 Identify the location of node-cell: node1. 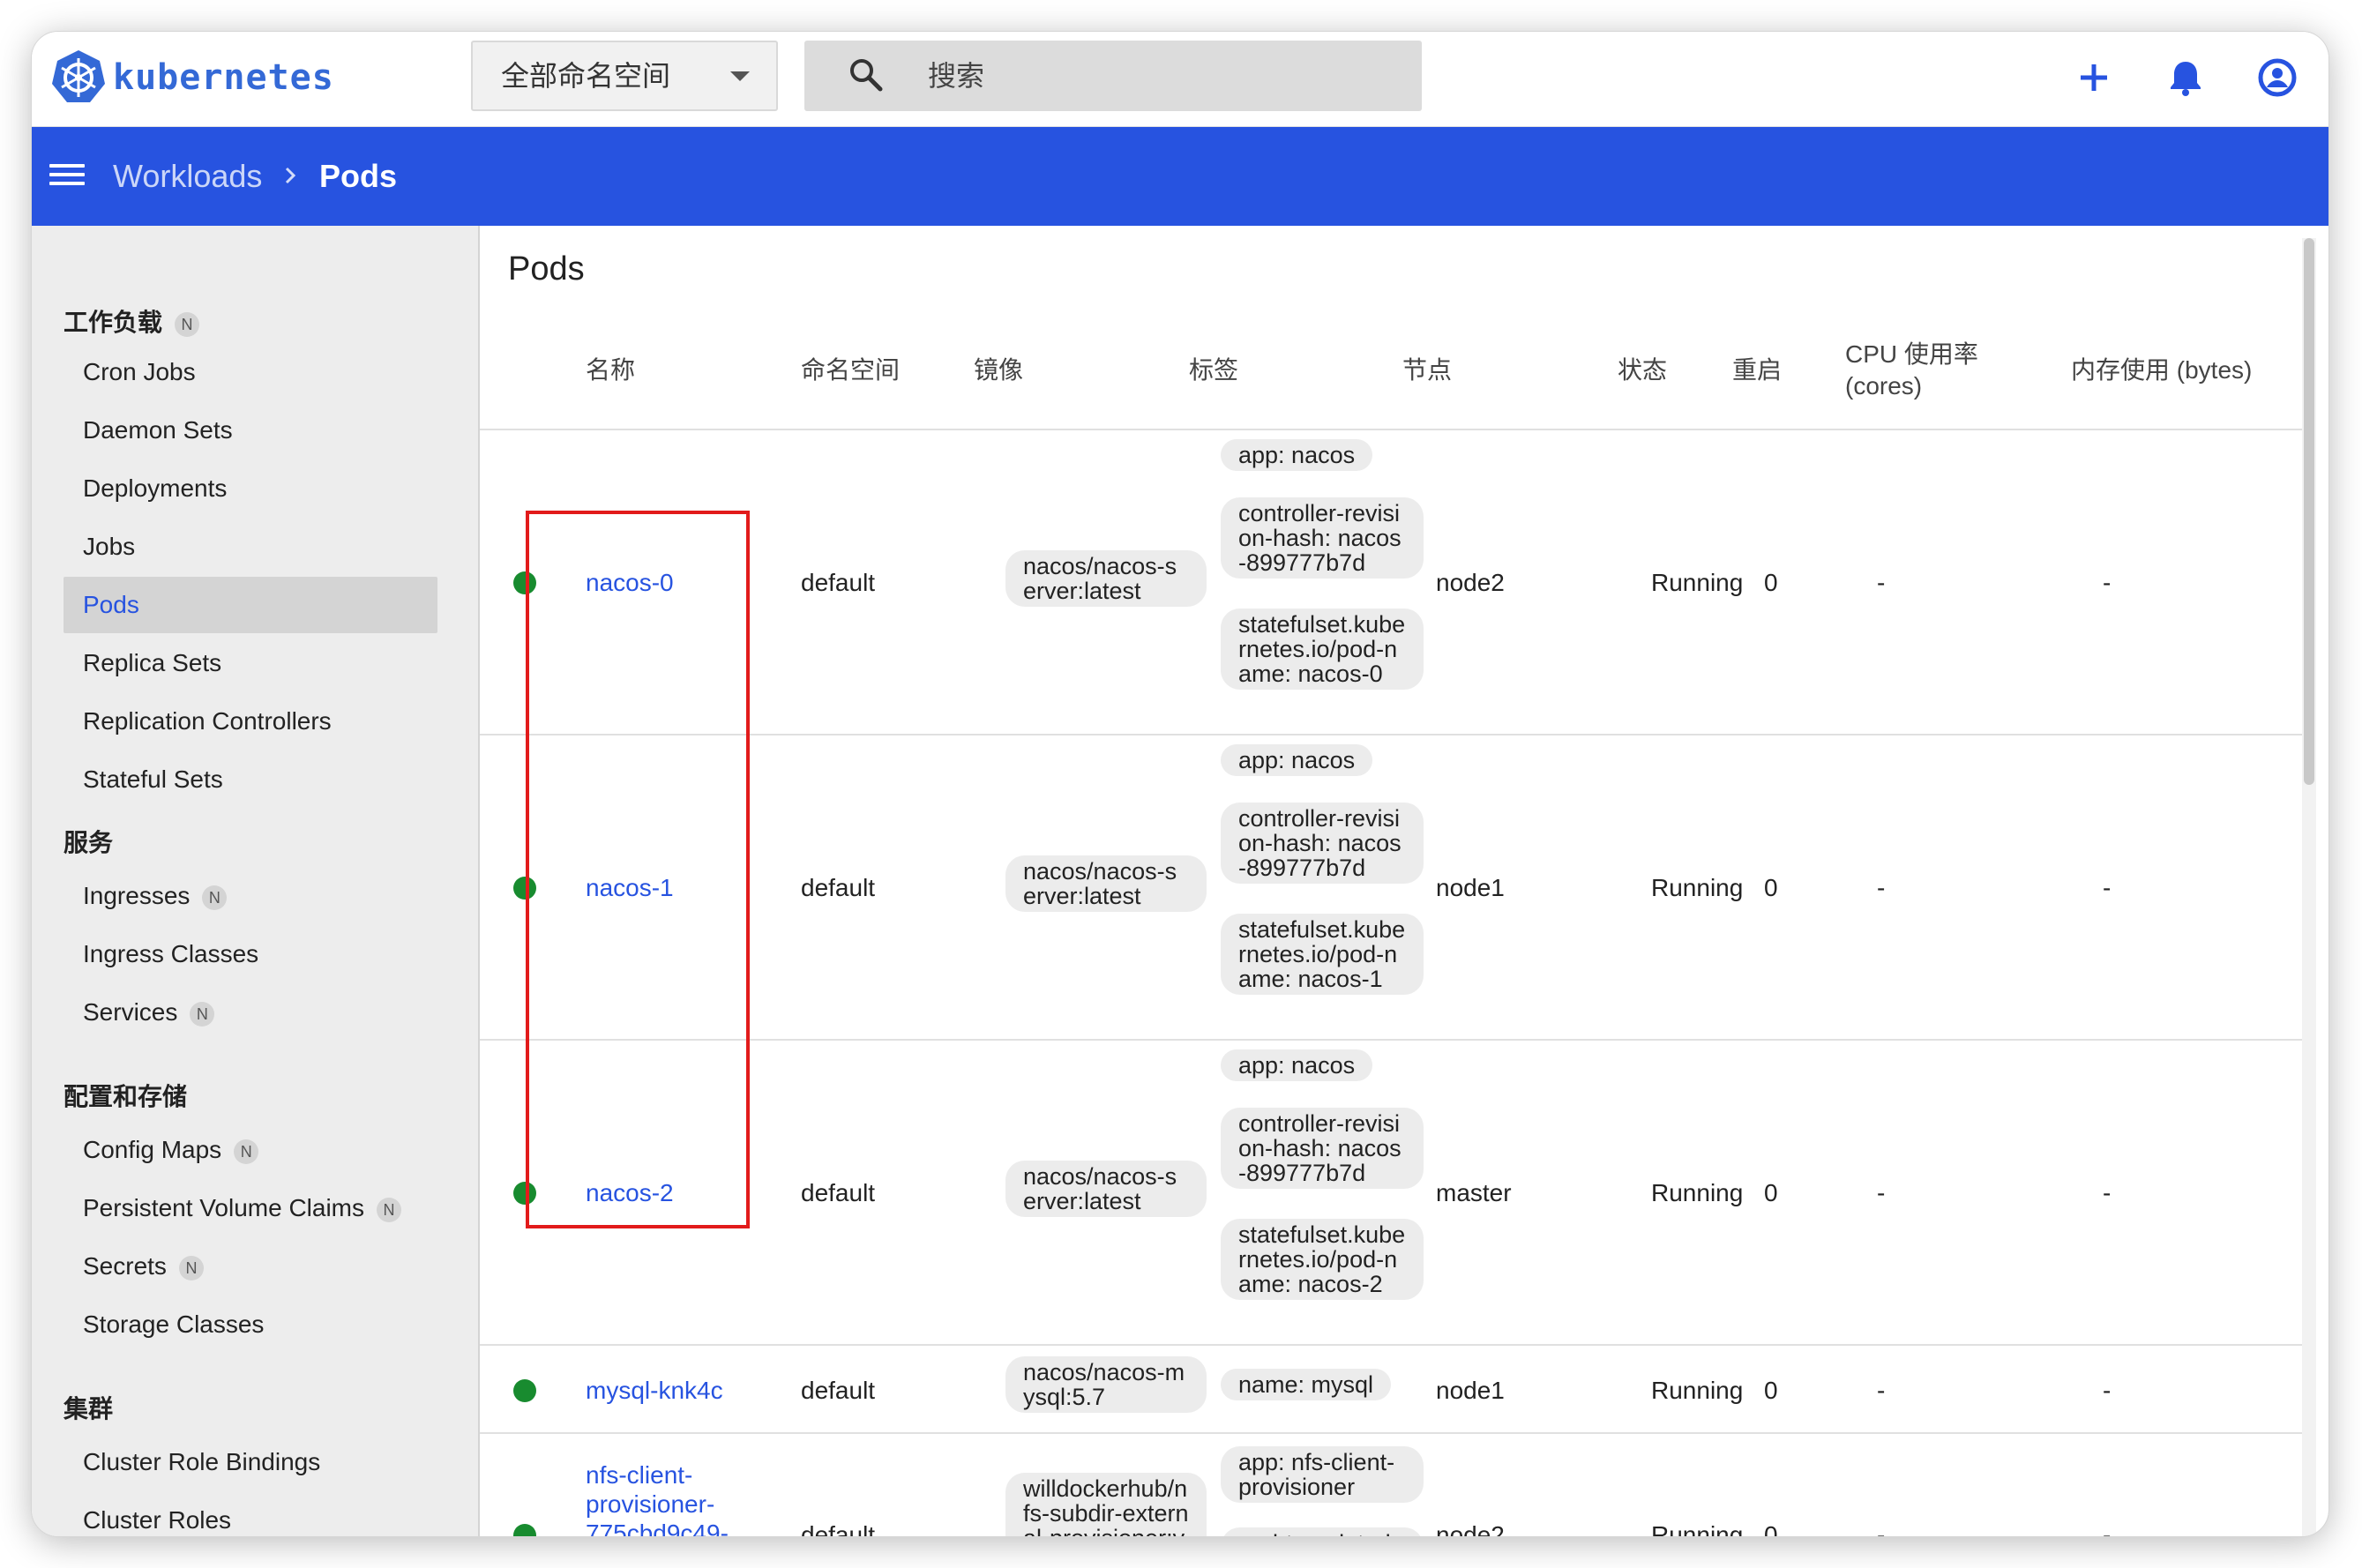
(1470, 887).